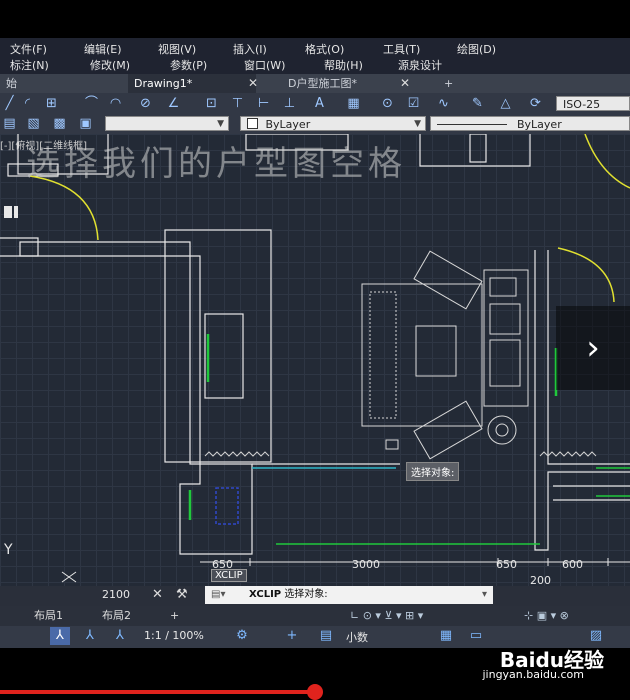 The image size is (630, 700). Describe the element at coordinates (392, 444) in the screenshot. I see `small-box` at that location.